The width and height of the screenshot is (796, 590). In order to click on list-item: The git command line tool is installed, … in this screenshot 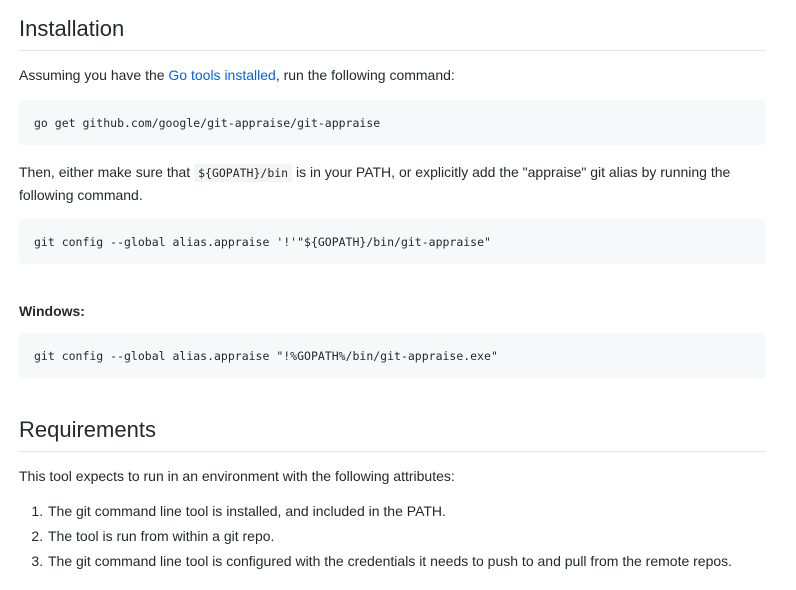, I will do `click(389, 511)`.